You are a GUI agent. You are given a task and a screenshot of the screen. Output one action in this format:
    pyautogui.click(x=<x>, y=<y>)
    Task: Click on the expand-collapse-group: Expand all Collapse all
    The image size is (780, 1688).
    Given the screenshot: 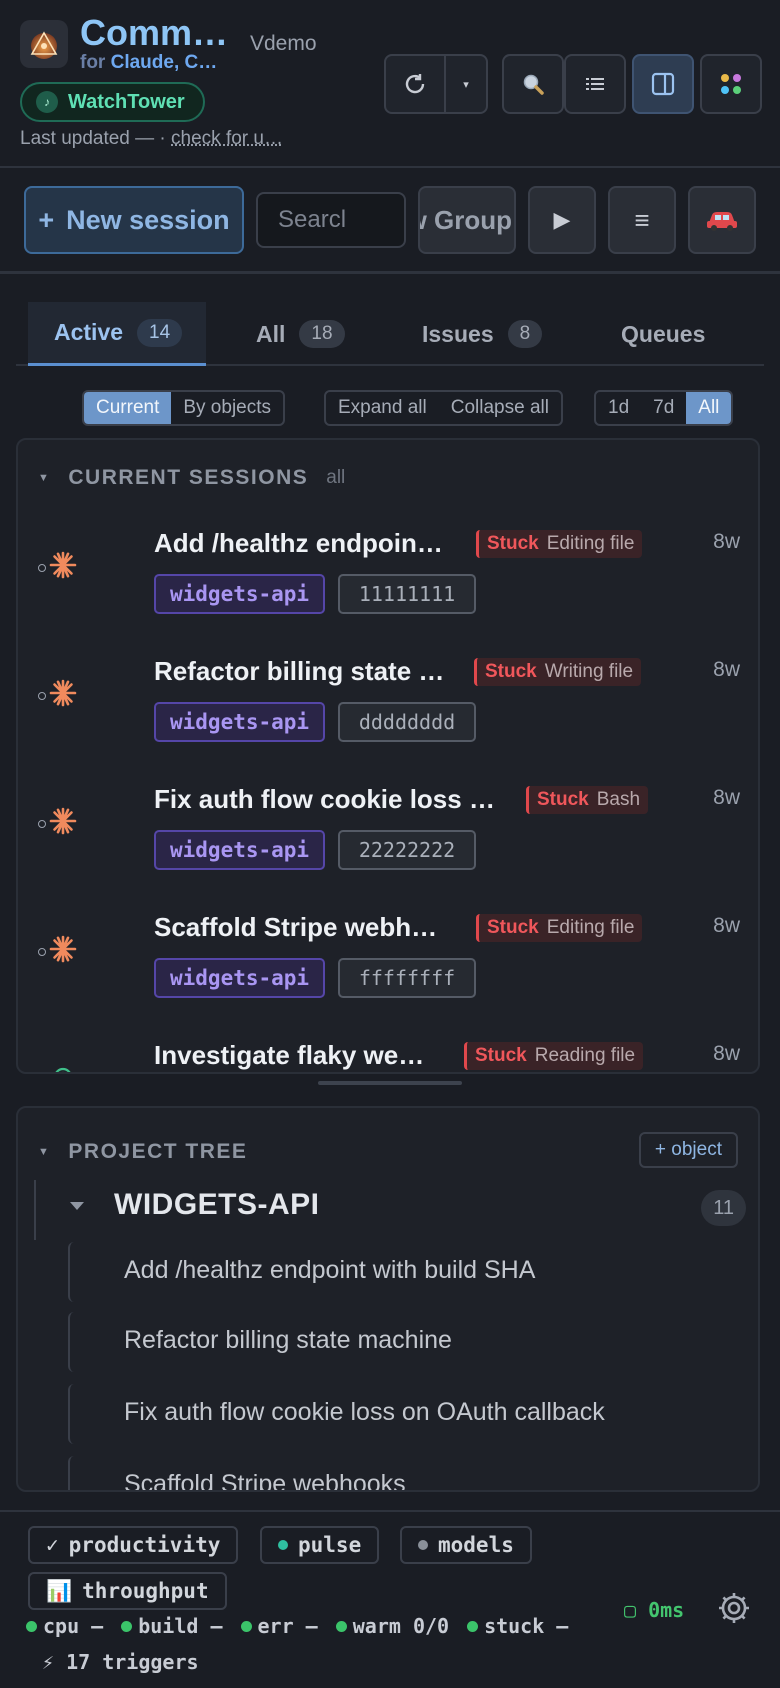 What is the action you would take?
    pyautogui.click(x=443, y=408)
    